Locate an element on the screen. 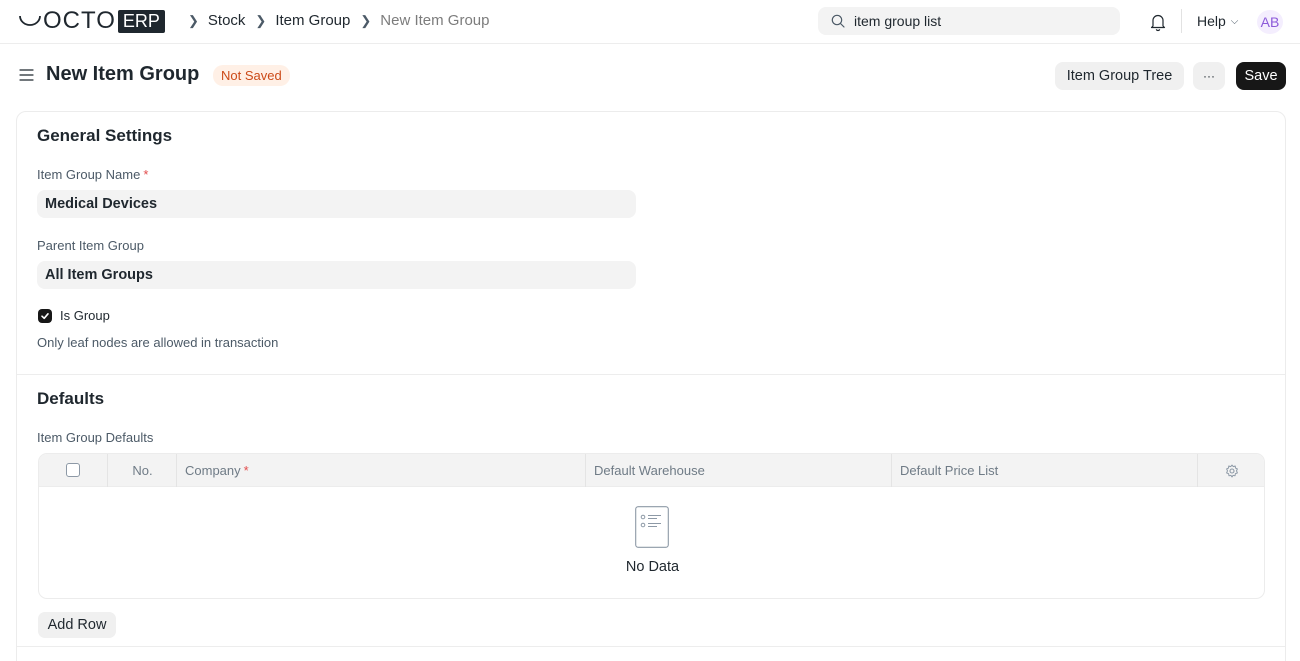 This screenshot has width=1300, height=661. column-header-no: No. is located at coordinates (141, 470).